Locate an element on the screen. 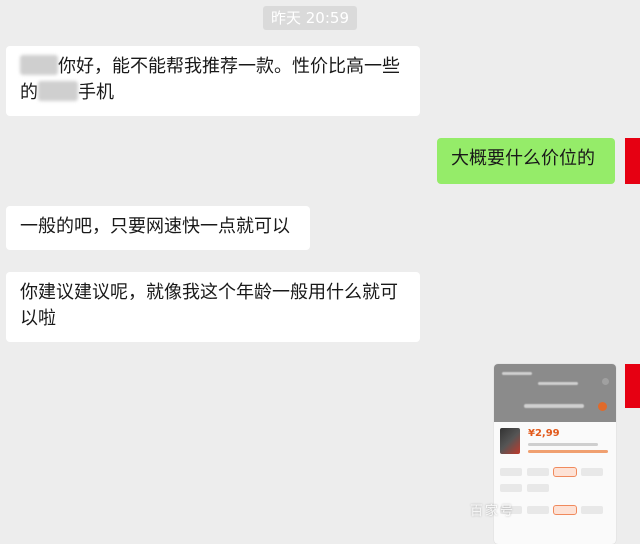 This screenshot has height=544, width=640. message-text: 大概要什么价位的 is located at coordinates (523, 158).